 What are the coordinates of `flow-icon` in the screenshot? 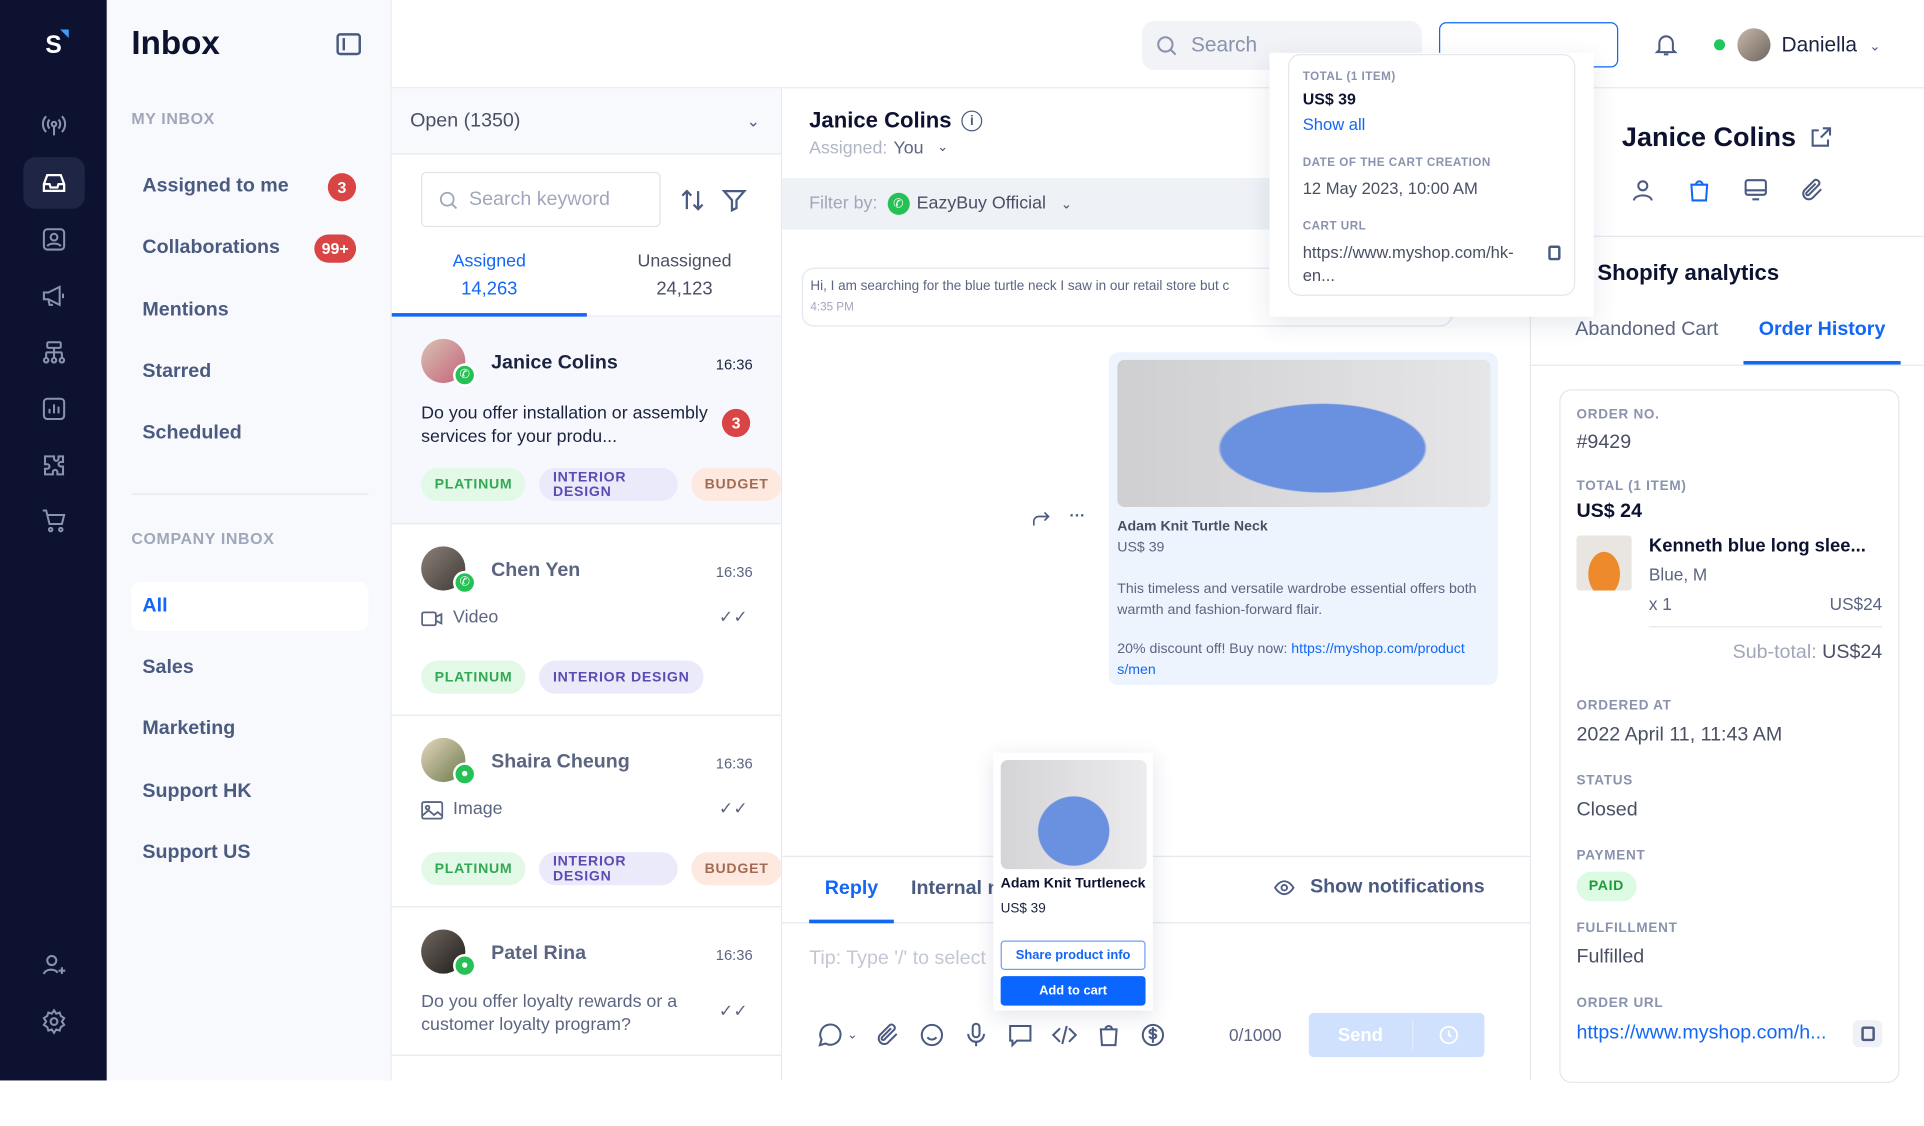 It's located at (53, 353).